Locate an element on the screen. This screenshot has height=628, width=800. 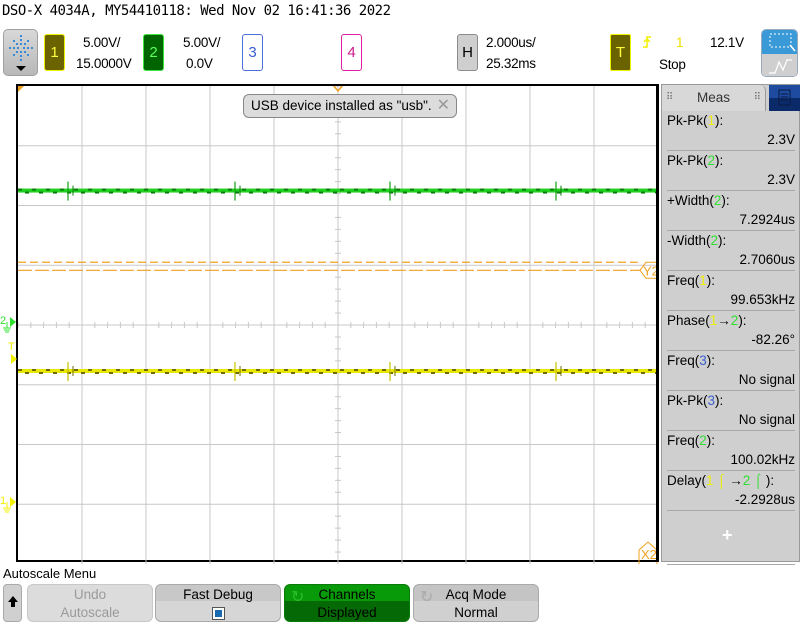
meas-menu-button is located at coordinates (784, 98).